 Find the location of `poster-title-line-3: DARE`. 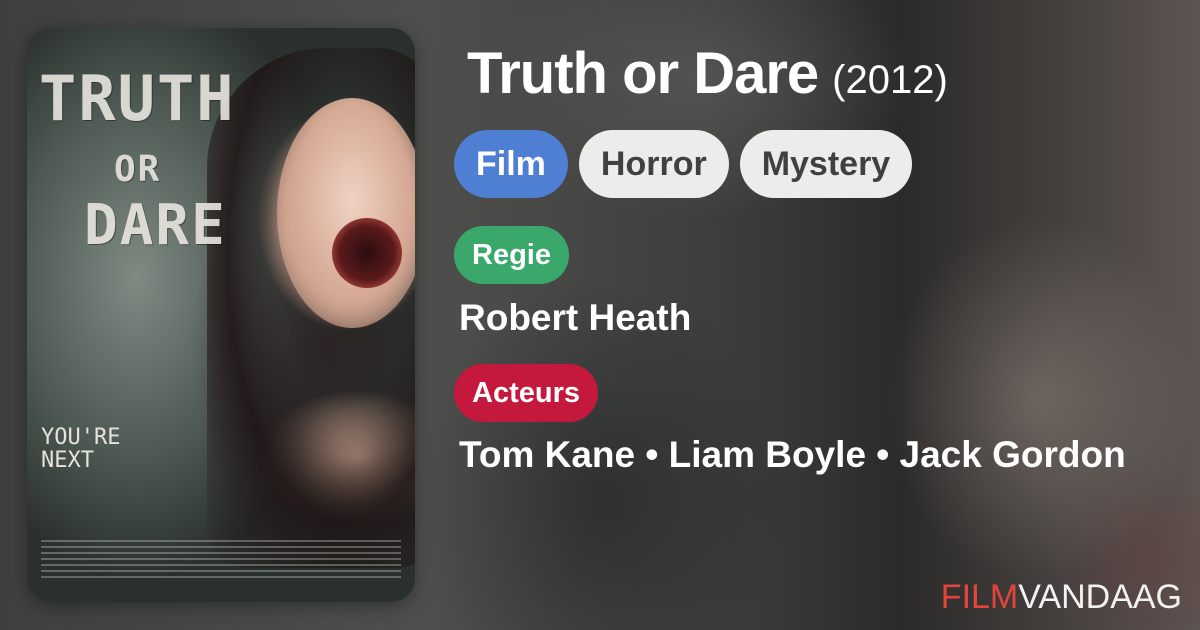

poster-title-line-3: DARE is located at coordinates (155, 225).